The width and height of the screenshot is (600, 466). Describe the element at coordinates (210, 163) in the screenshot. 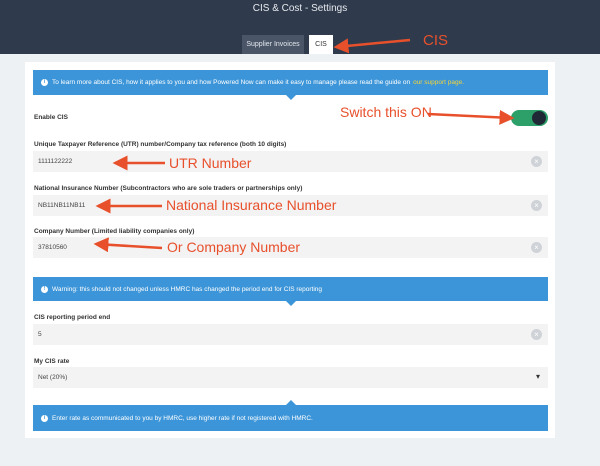

I see `annotation-utr: UTR Number` at that location.